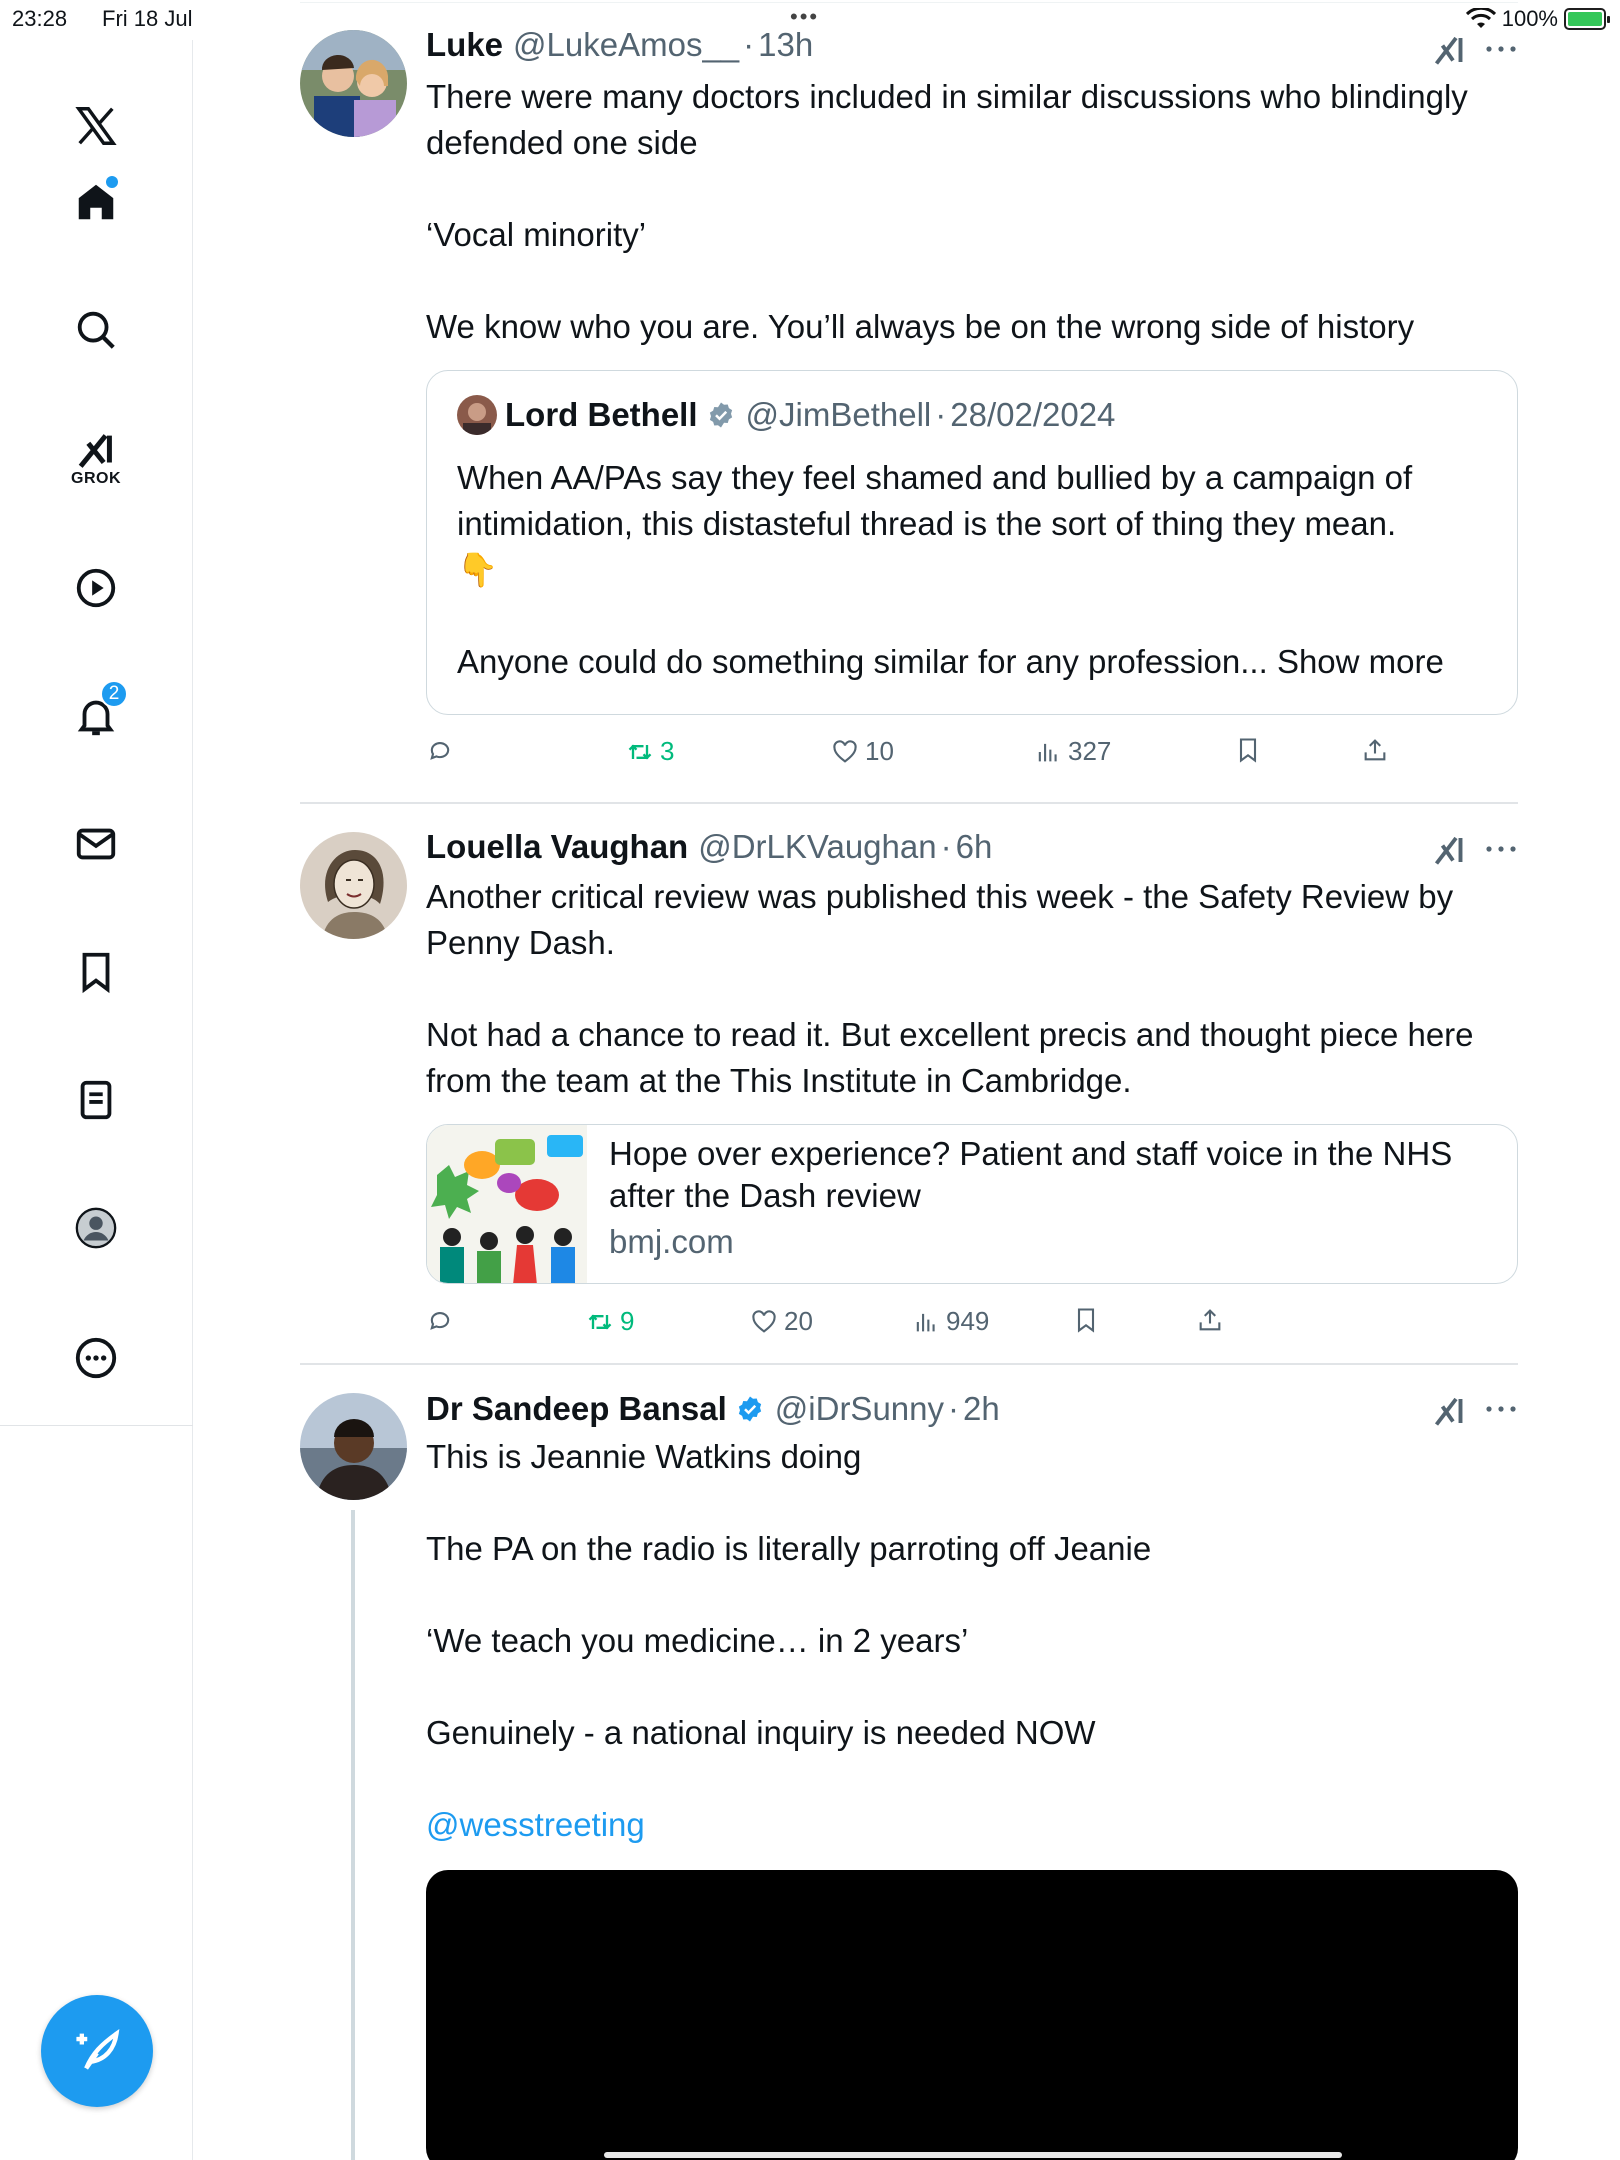 The image size is (1620, 2160). Describe the element at coordinates (557, 847) in the screenshot. I see `author-name: Louella Vaughan` at that location.